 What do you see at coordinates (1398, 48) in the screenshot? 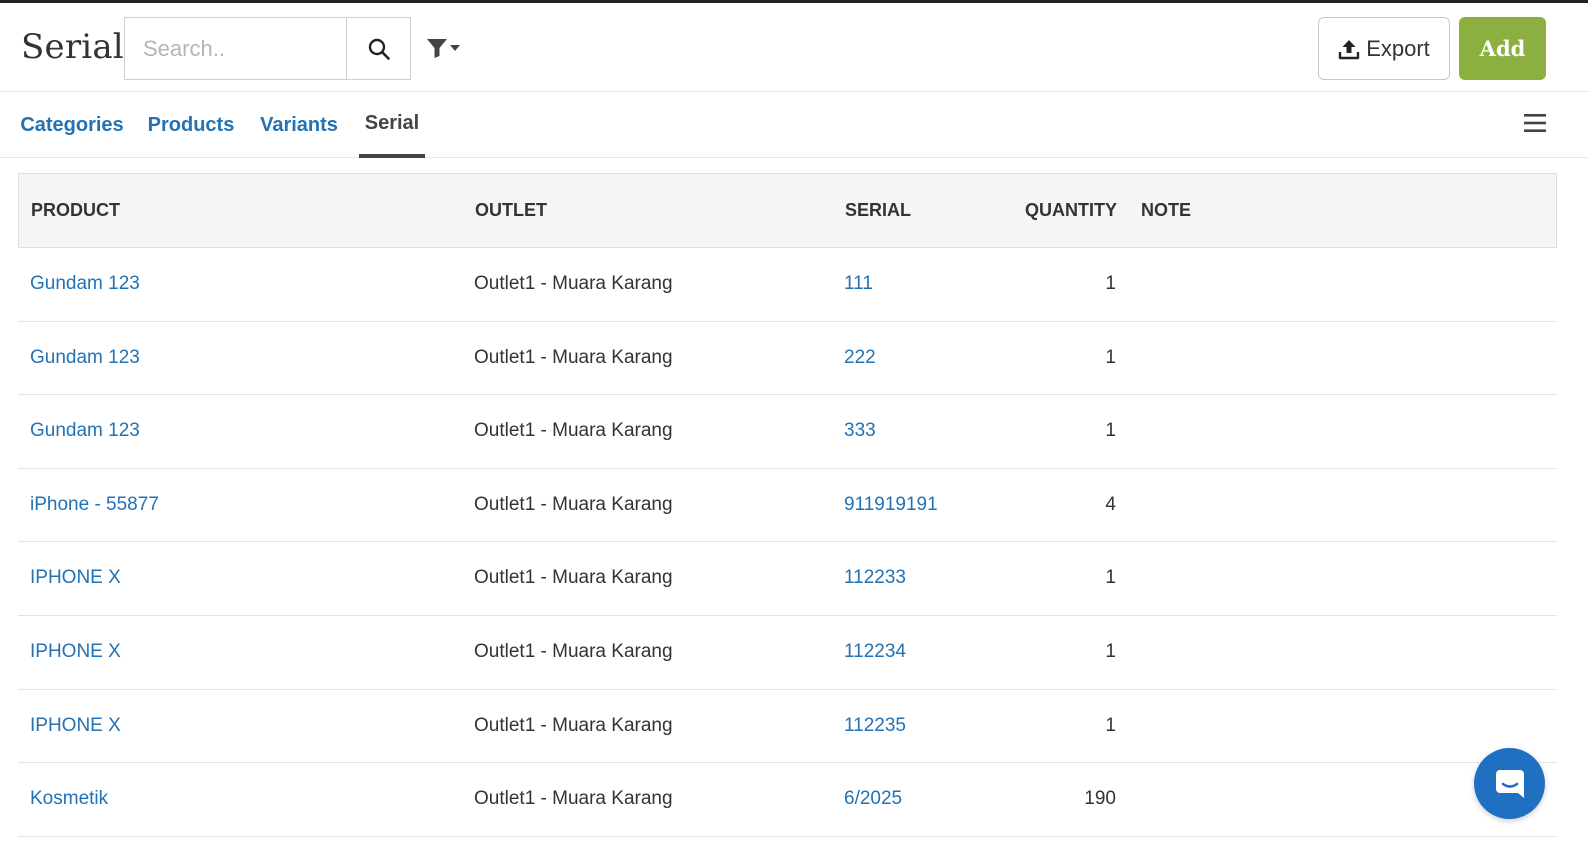
I see `export-label: Export` at bounding box center [1398, 48].